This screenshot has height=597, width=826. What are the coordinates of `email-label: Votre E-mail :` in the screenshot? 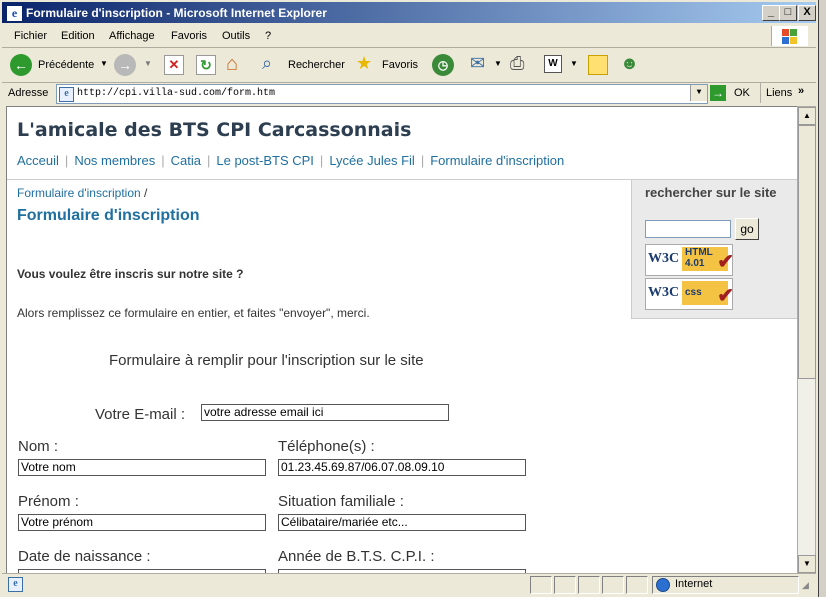 It's located at (140, 414).